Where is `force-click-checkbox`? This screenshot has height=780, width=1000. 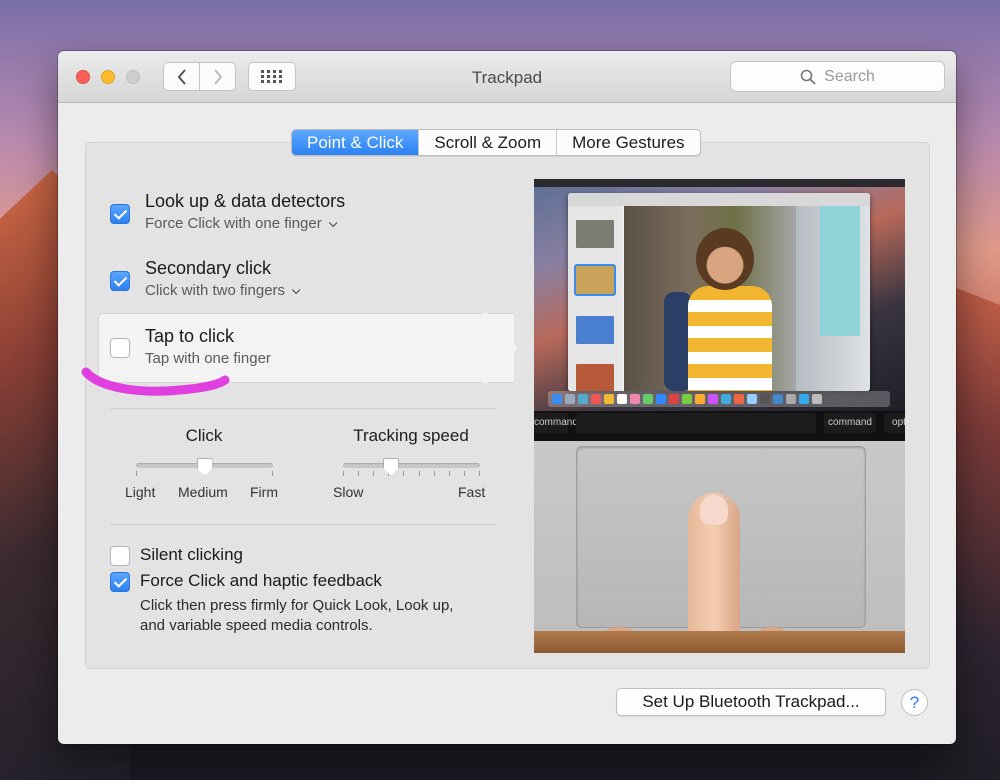
force-click-checkbox is located at coordinates (120, 582).